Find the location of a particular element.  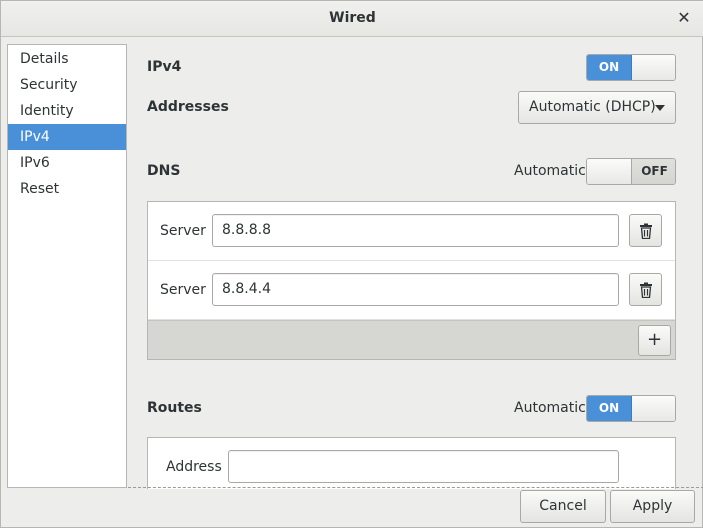

routes-list: Address is located at coordinates (411, 463).